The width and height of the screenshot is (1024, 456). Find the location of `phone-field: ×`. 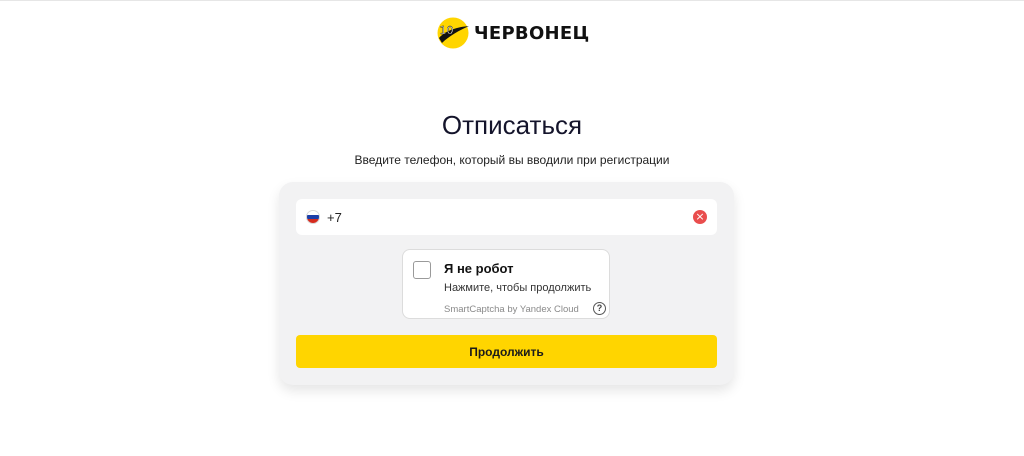

phone-field: × is located at coordinates (506, 217).